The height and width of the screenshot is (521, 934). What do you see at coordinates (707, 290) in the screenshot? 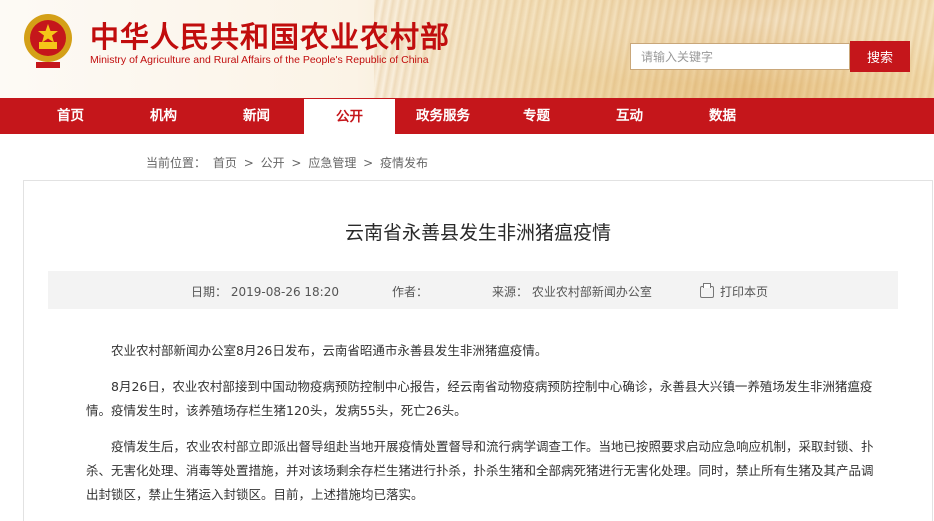
I see `printer-icon` at bounding box center [707, 290].